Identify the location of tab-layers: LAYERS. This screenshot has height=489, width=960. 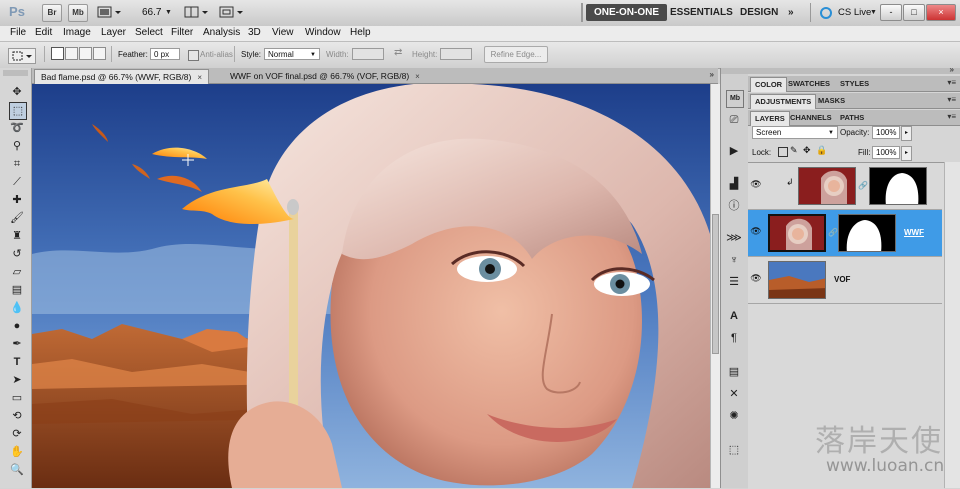
(770, 118).